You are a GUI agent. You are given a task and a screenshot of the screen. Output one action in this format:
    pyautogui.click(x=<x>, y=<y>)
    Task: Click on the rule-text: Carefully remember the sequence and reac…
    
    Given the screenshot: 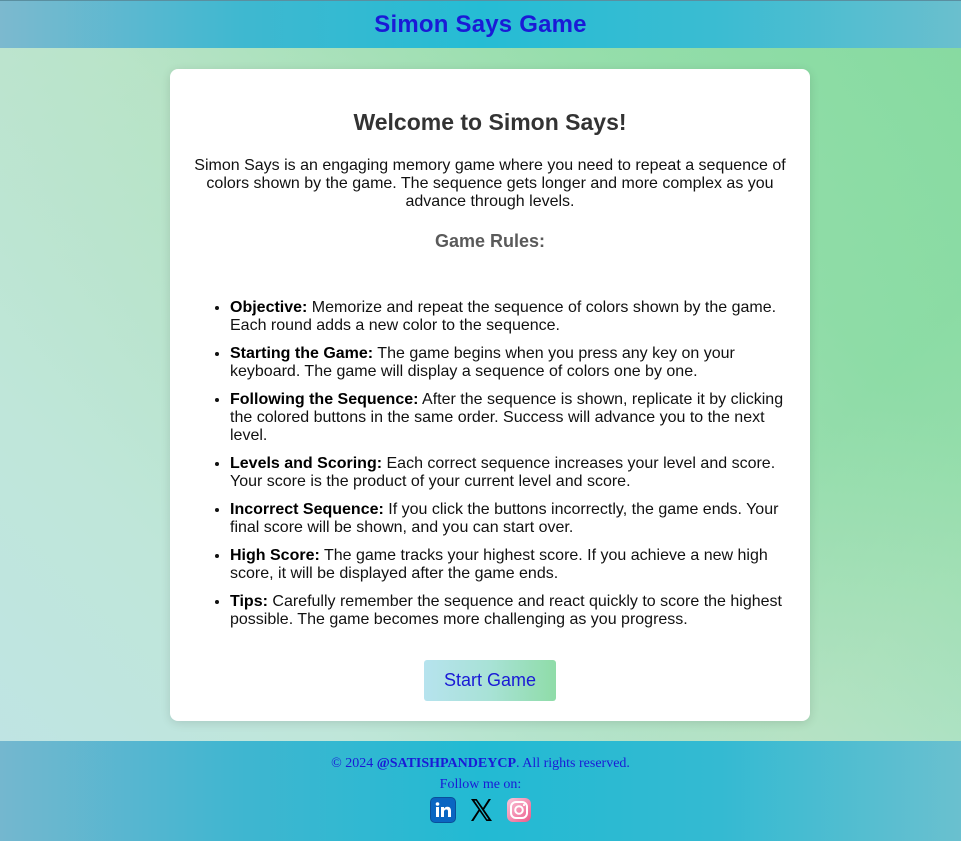 What is the action you would take?
    pyautogui.click(x=506, y=610)
    